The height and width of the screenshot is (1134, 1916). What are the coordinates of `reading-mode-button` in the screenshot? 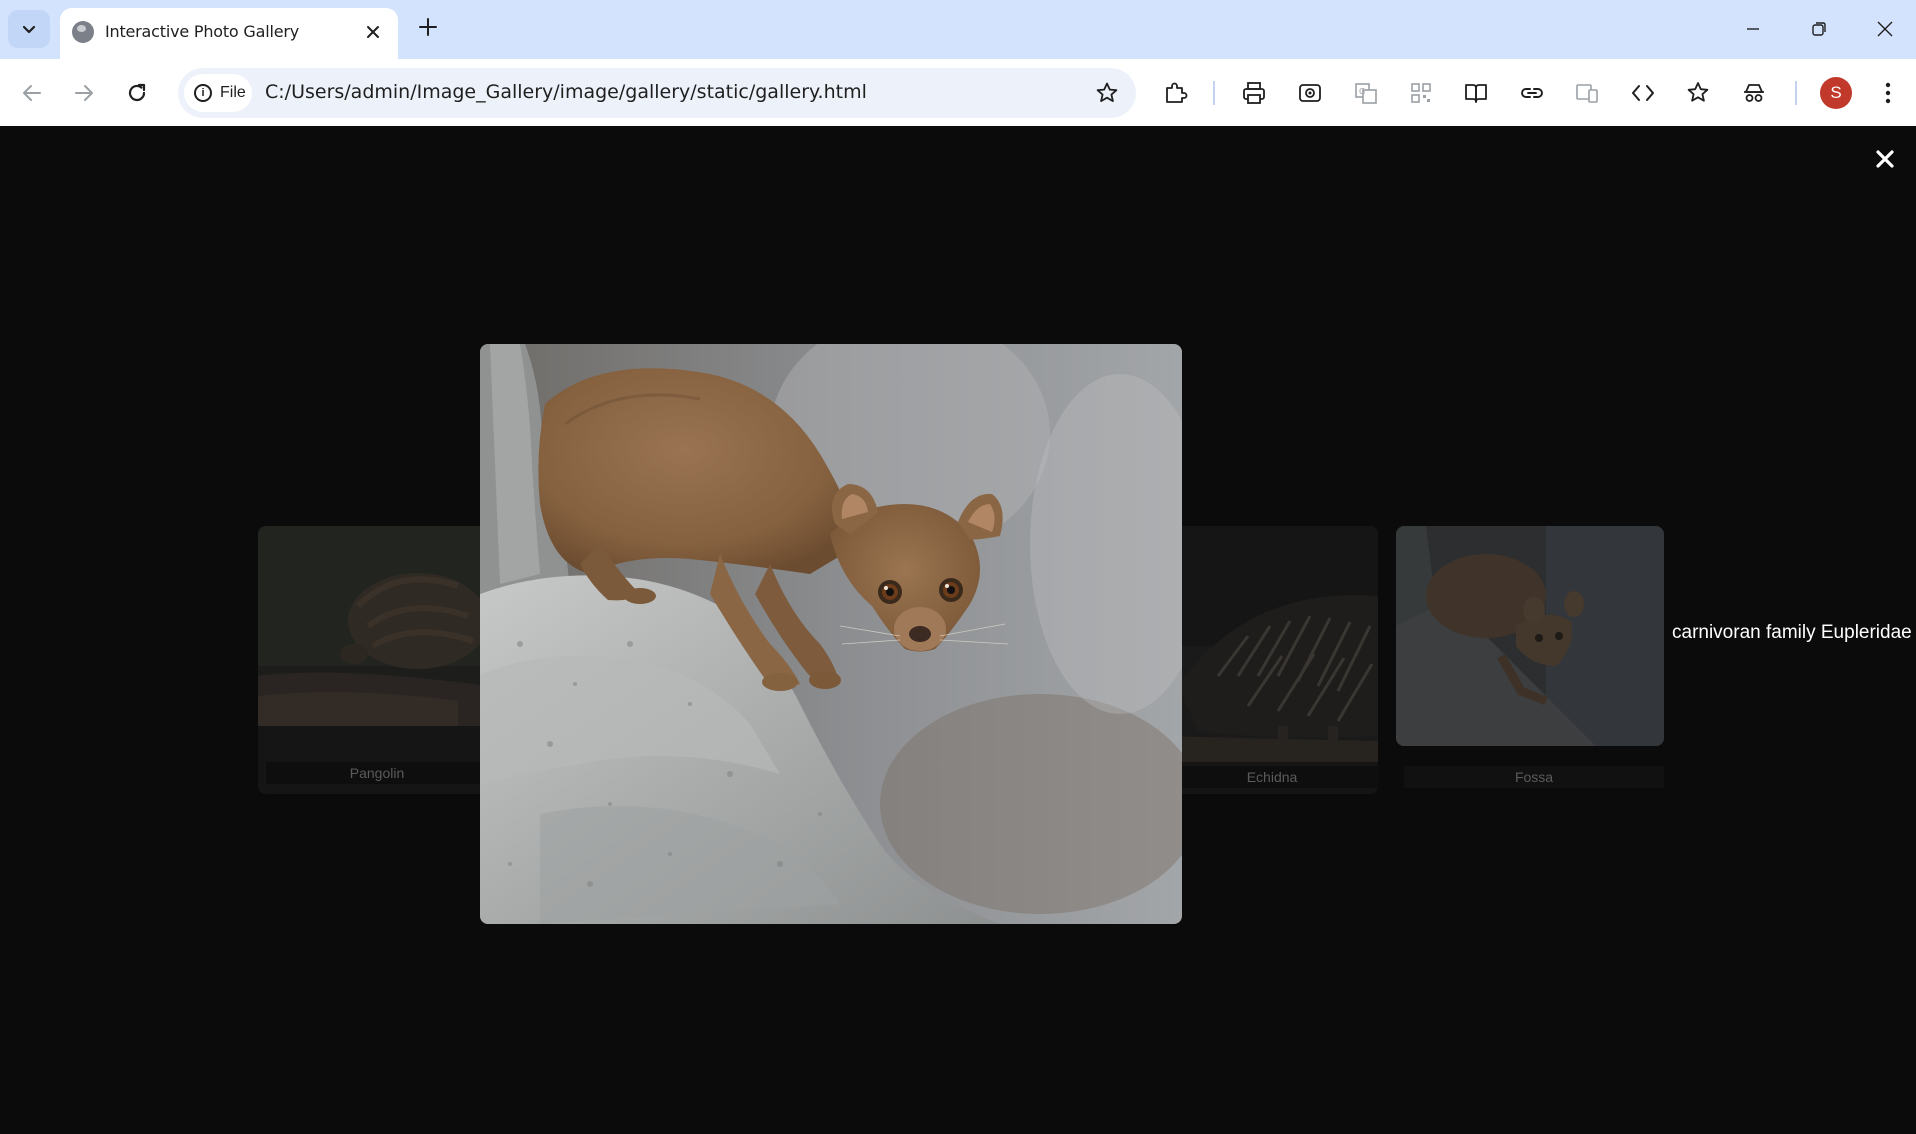 It's located at (1476, 93).